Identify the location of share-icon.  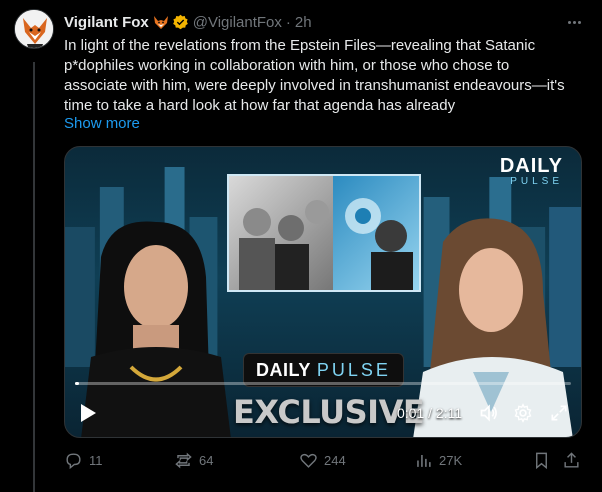
(571, 459).